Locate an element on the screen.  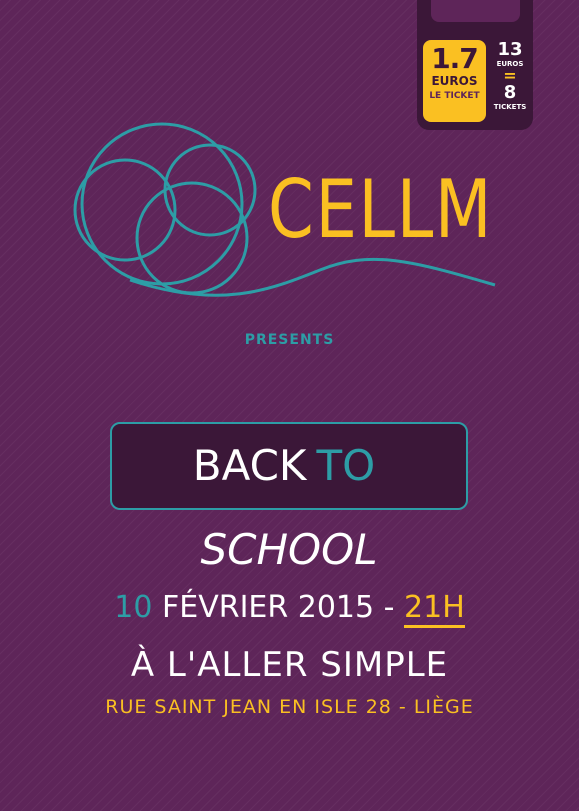
bulk-deal: 13 EUROS = 8 TICKETS is located at coordinates (510, 76).